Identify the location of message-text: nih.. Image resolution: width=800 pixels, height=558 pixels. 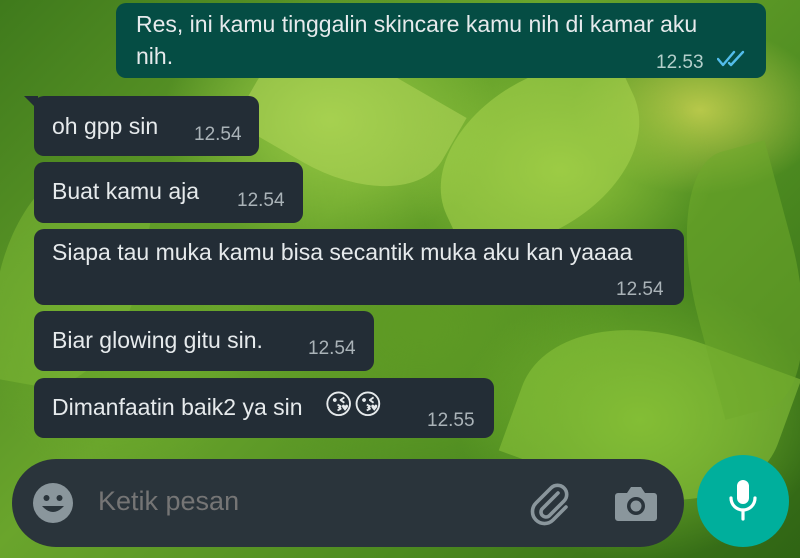
(155, 56).